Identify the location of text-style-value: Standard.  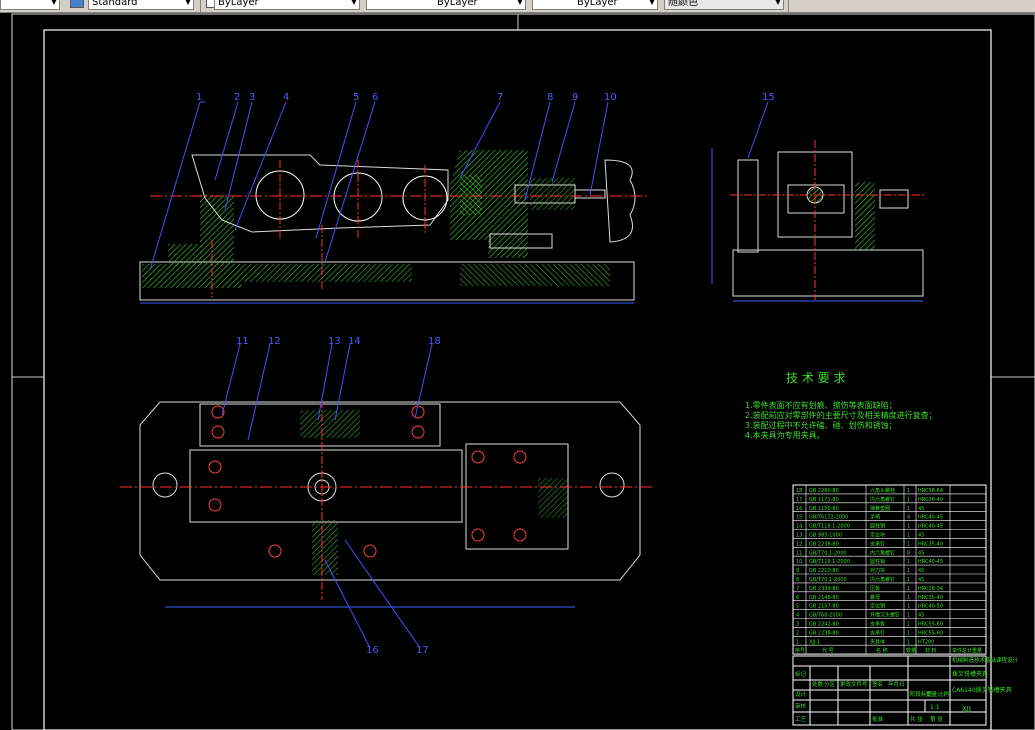
(115, 4).